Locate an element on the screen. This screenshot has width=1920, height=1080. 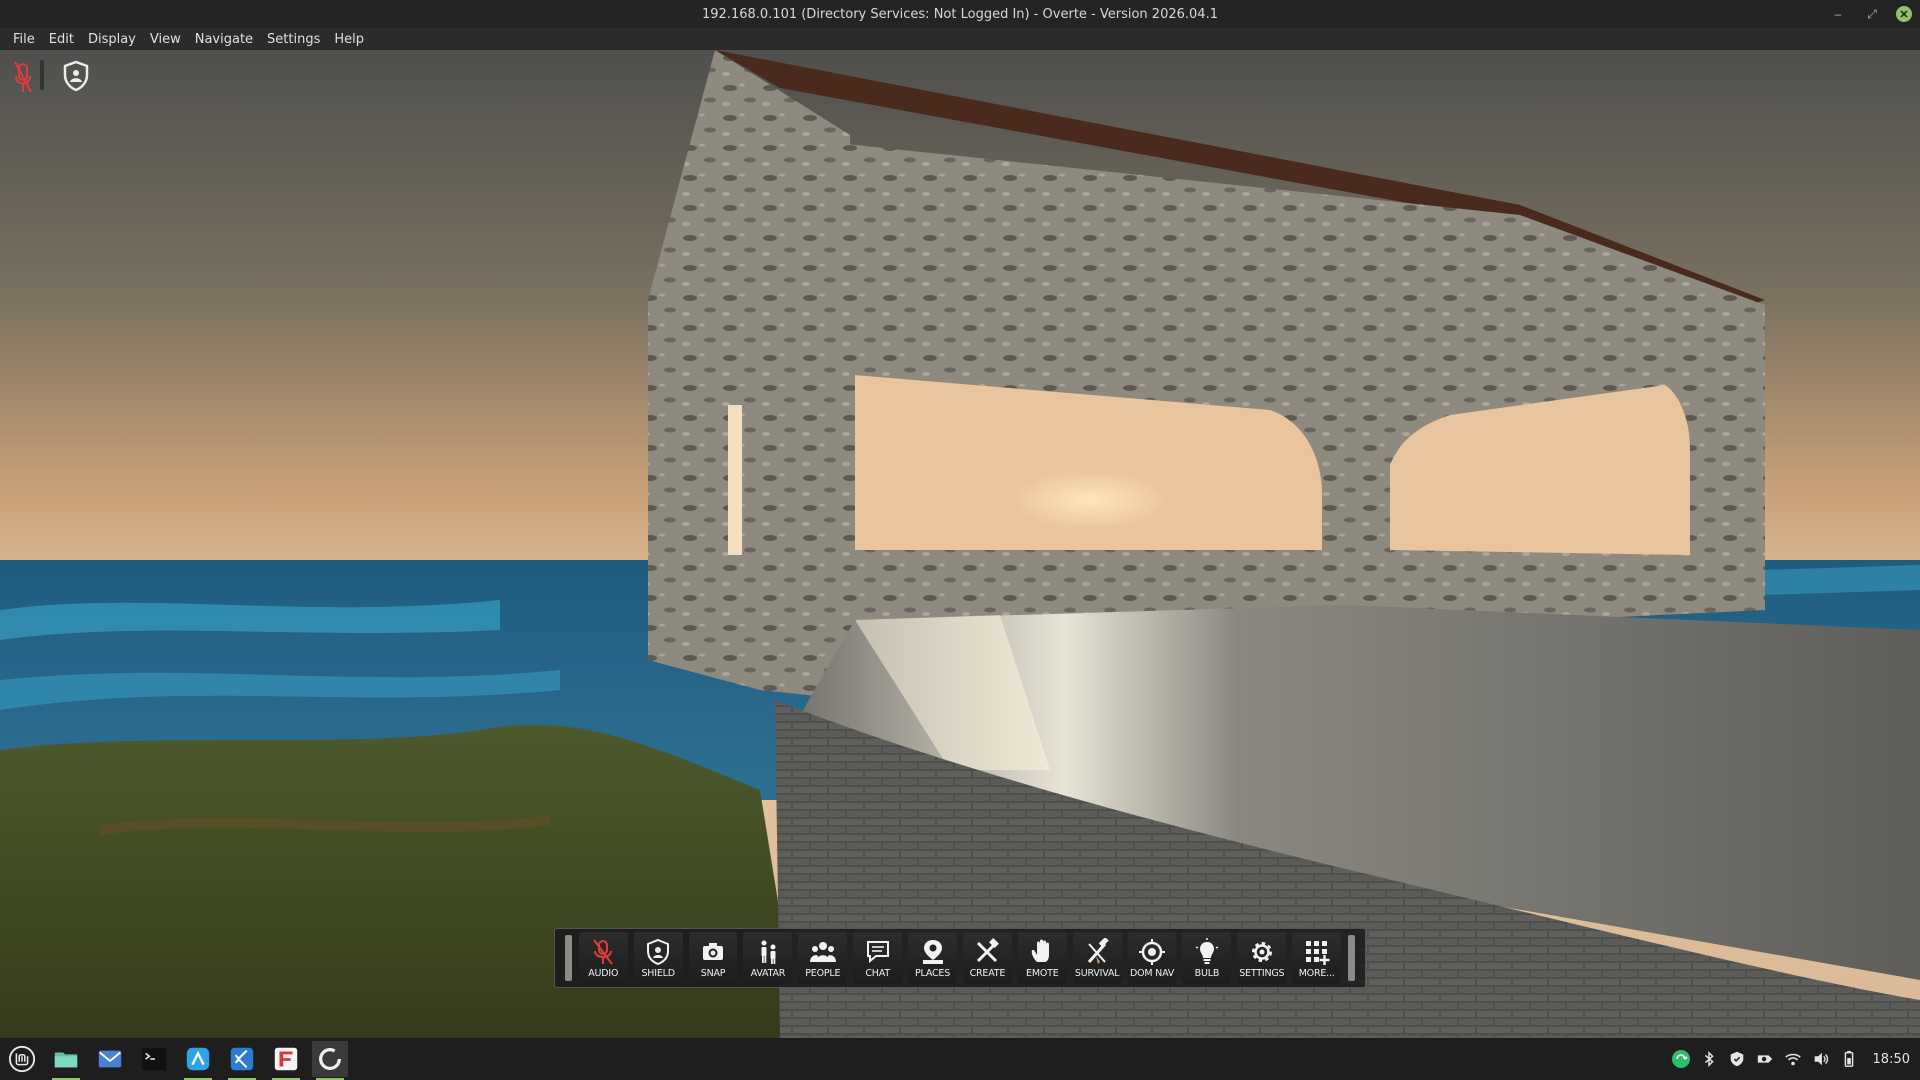
taskbar-vscode-button is located at coordinates (242, 1060).